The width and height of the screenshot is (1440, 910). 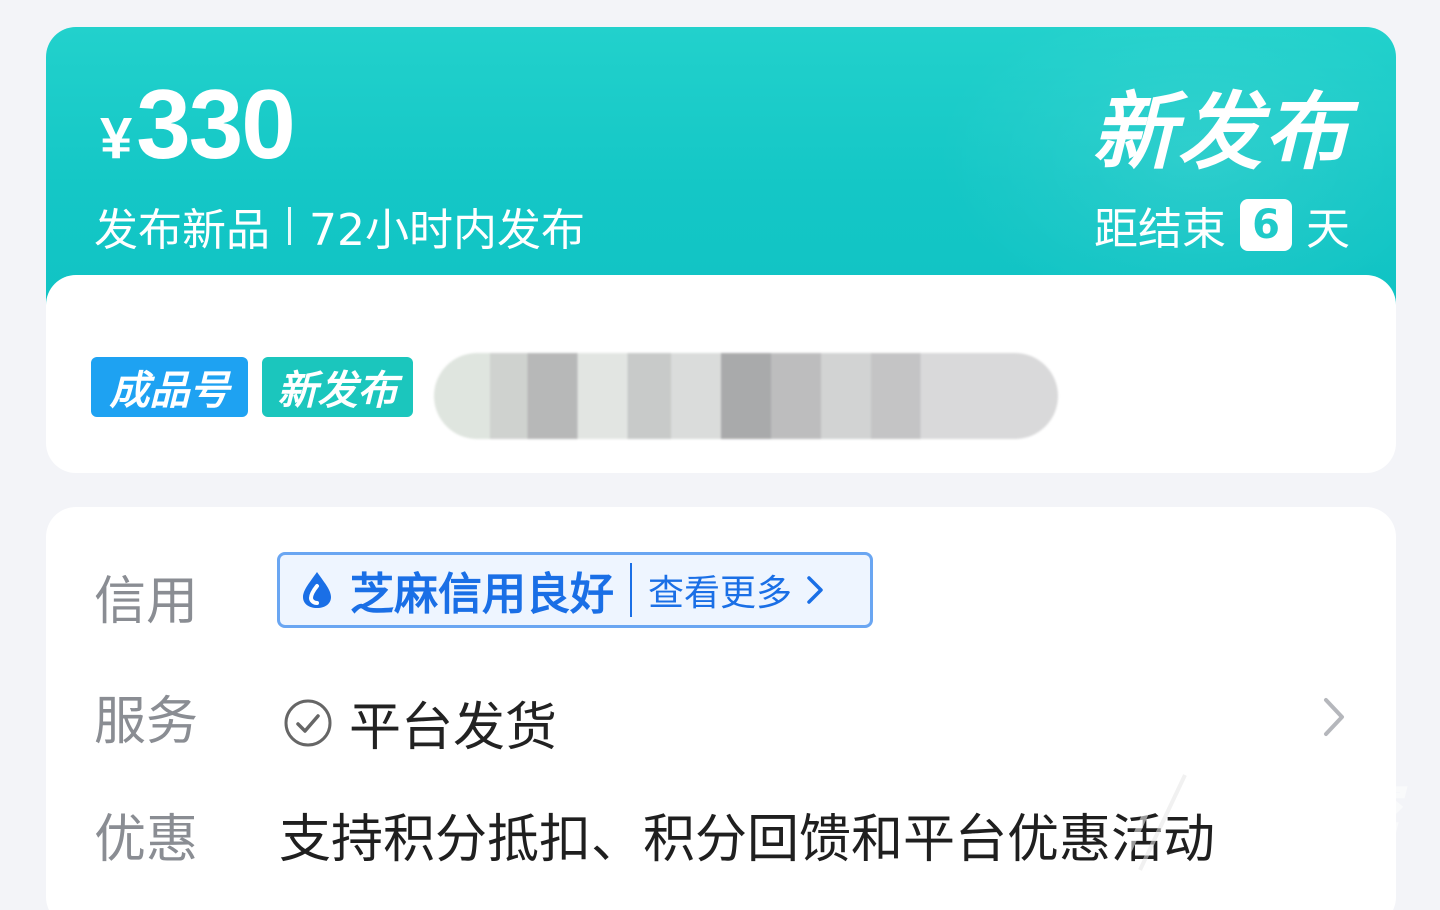 What do you see at coordinates (216, 124) in the screenshot?
I see `price-amount: 330` at bounding box center [216, 124].